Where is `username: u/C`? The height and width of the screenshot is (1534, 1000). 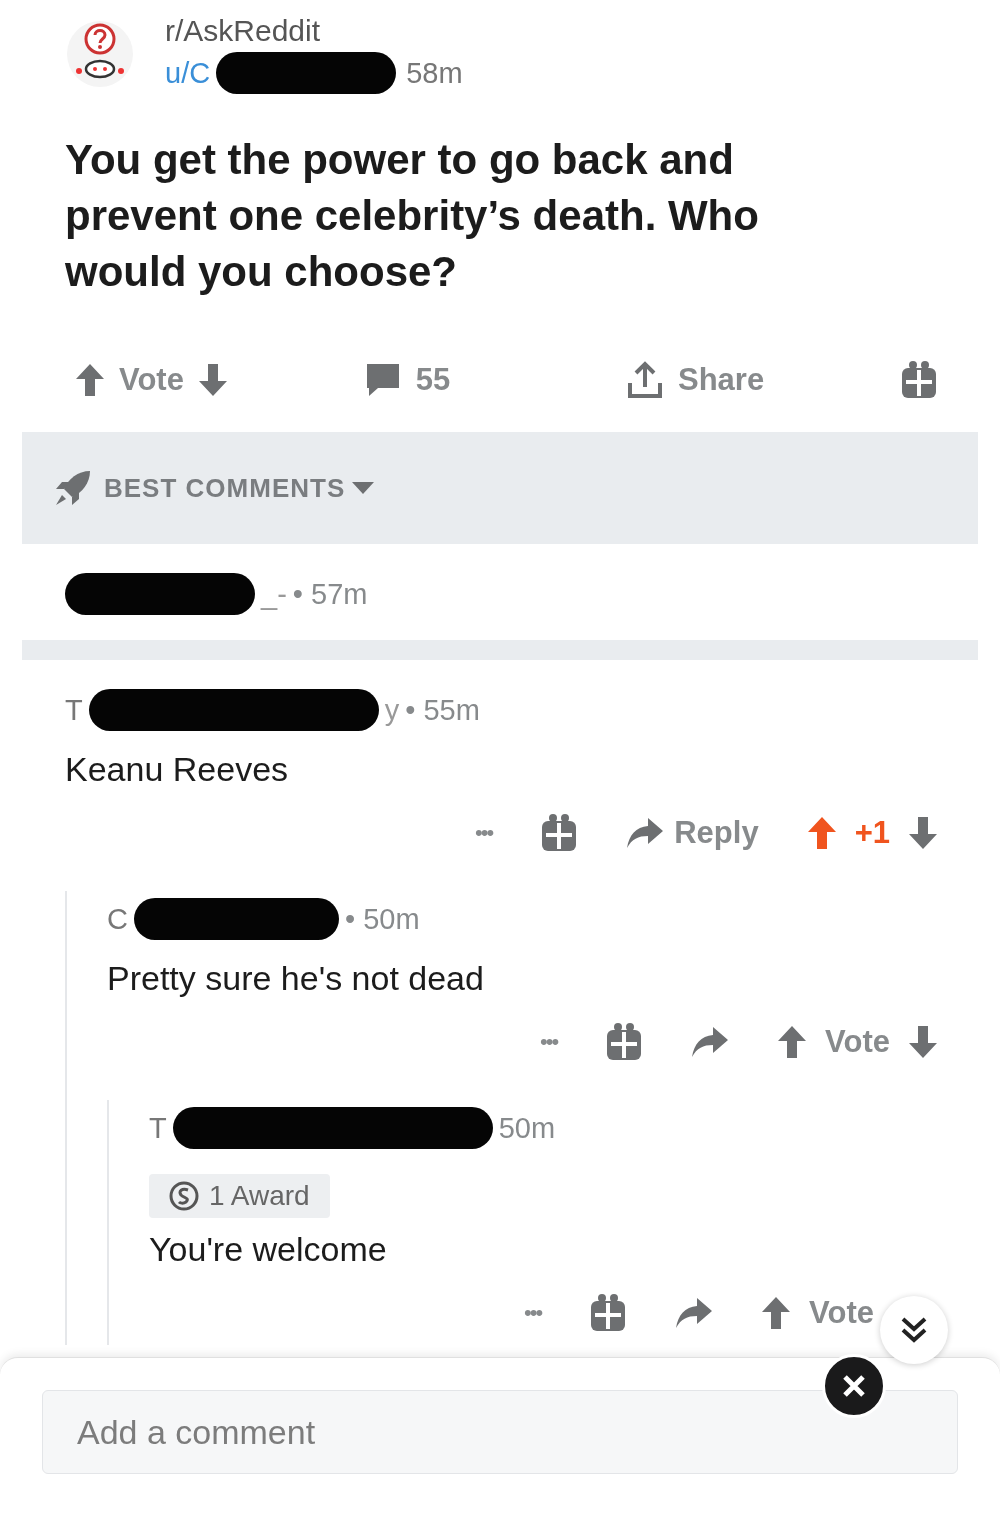
username: u/C is located at coordinates (188, 73).